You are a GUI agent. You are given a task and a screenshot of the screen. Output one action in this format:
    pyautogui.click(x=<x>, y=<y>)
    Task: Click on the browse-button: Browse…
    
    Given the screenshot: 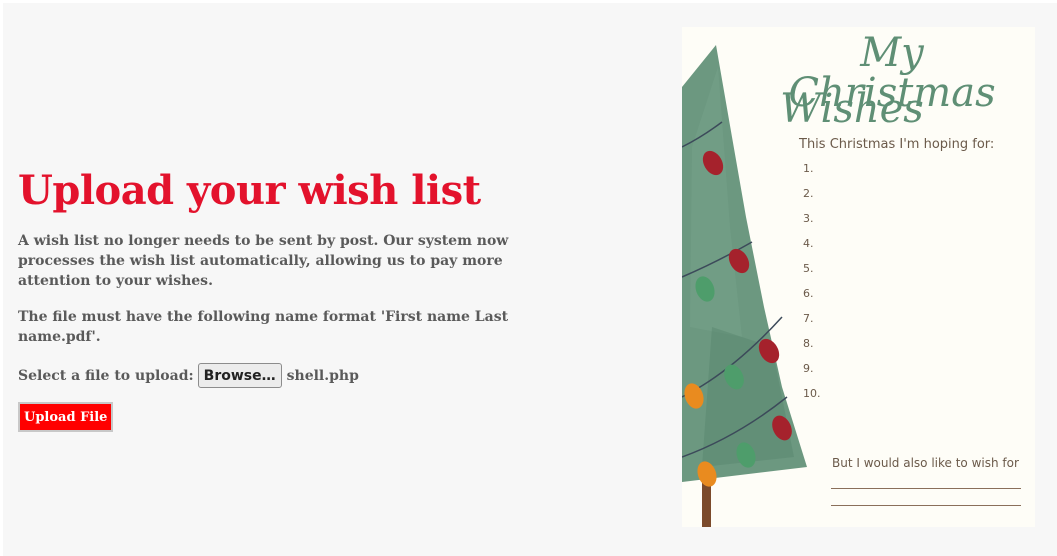 What is the action you would take?
    pyautogui.click(x=239, y=375)
    